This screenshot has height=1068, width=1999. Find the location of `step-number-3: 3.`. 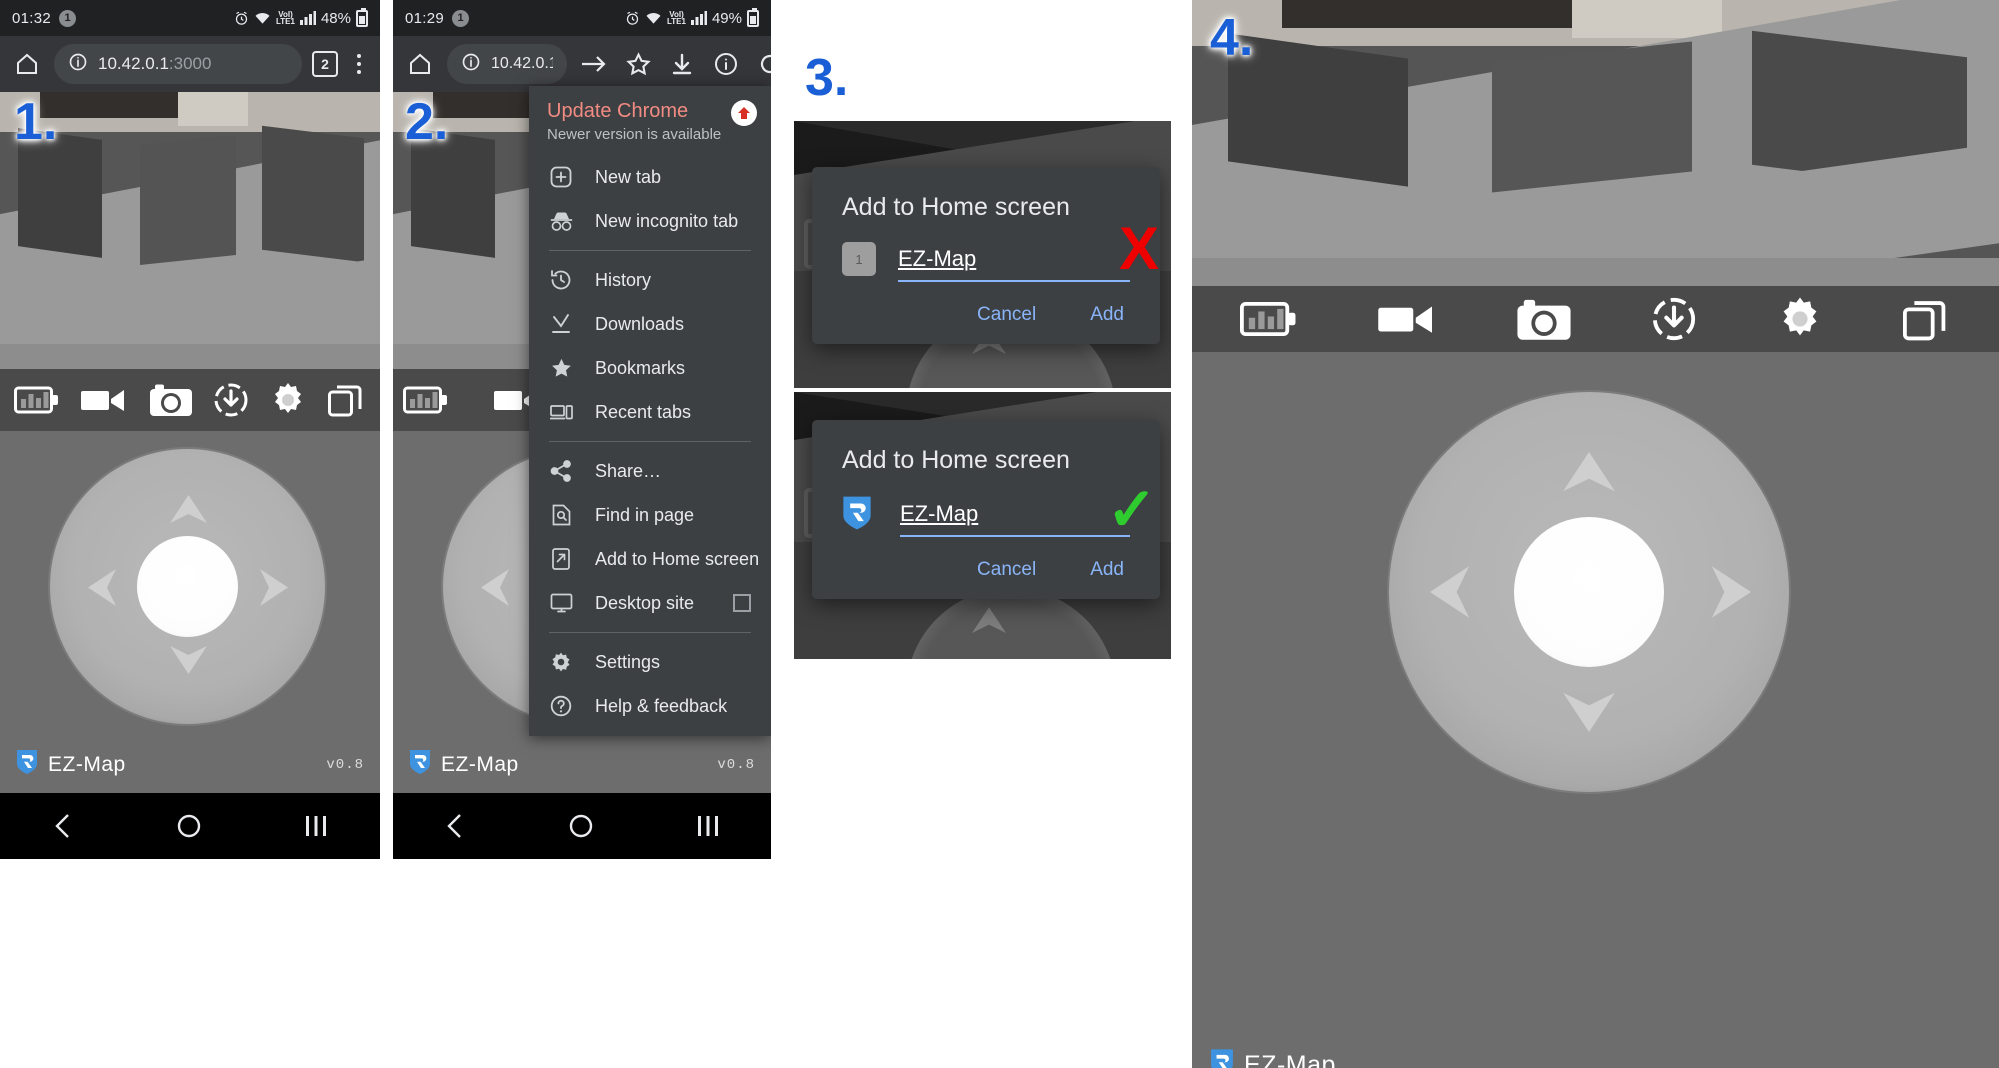

step-number-3: 3. is located at coordinates (827, 78).